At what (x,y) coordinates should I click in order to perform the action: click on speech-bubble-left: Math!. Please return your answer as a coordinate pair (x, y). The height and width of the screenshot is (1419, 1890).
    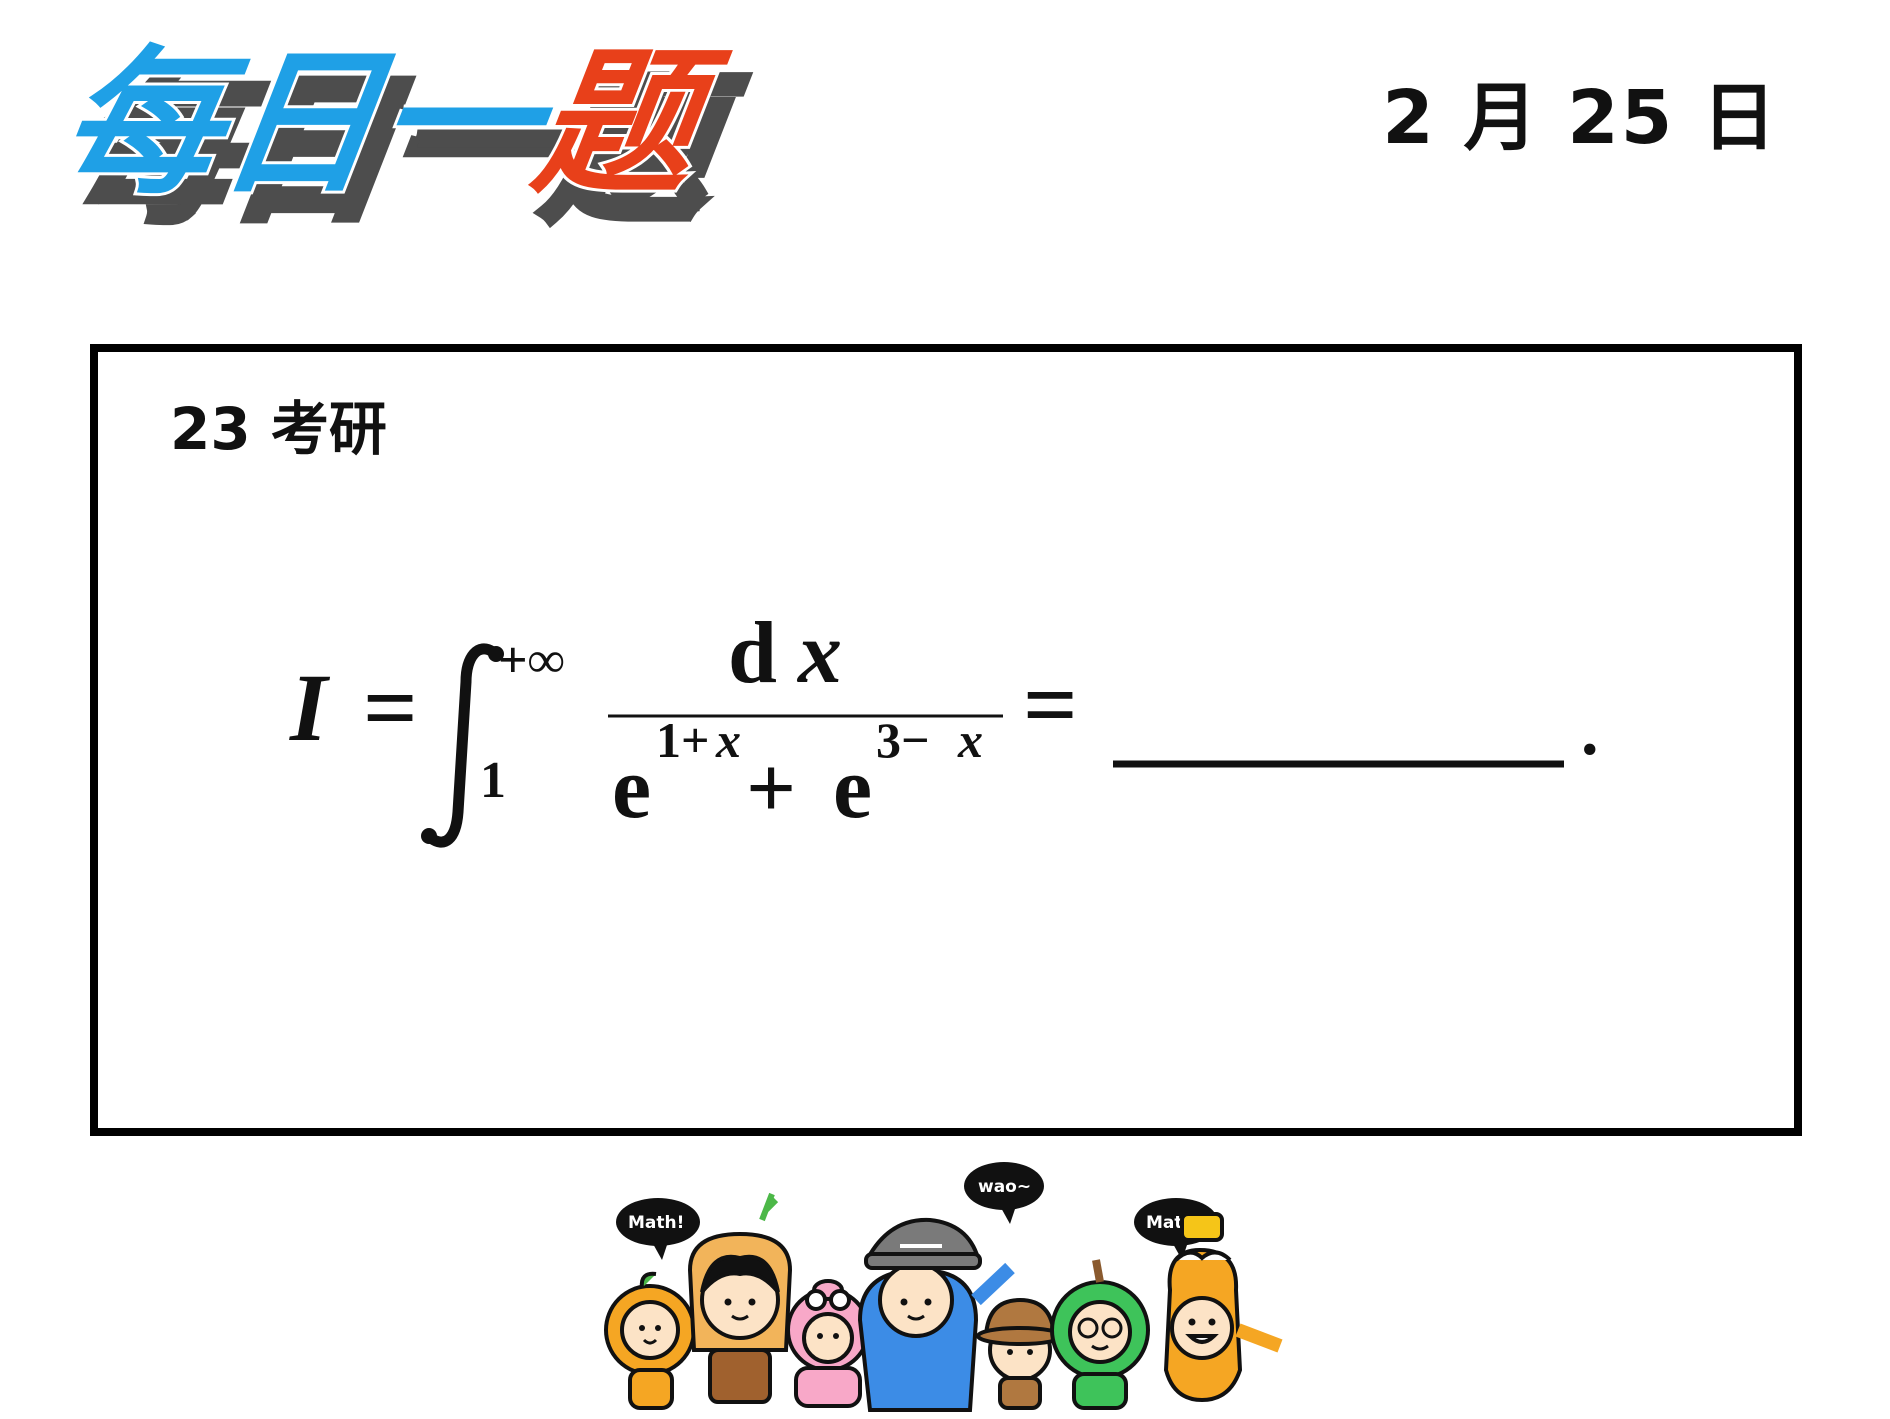
    Looking at the image, I should click on (658, 1229).